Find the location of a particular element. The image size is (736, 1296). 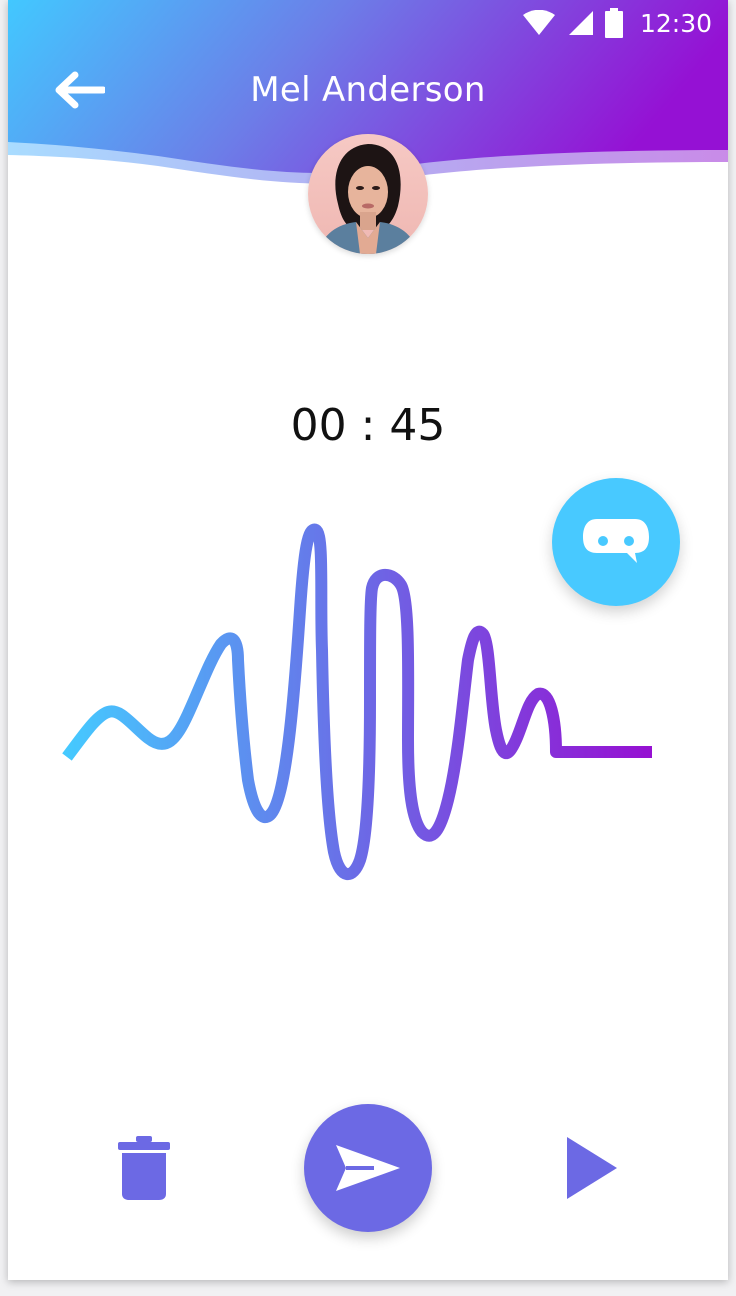

battery-icon is located at coordinates (613, 23).